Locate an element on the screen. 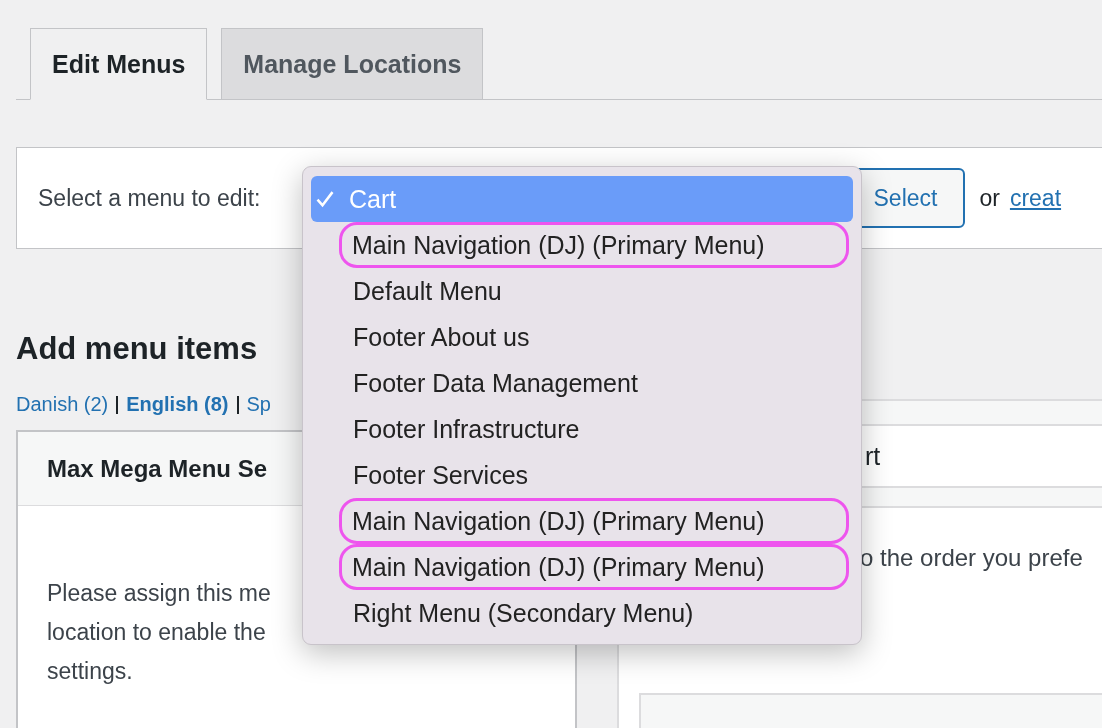  tab: Manage Locations is located at coordinates (352, 64).